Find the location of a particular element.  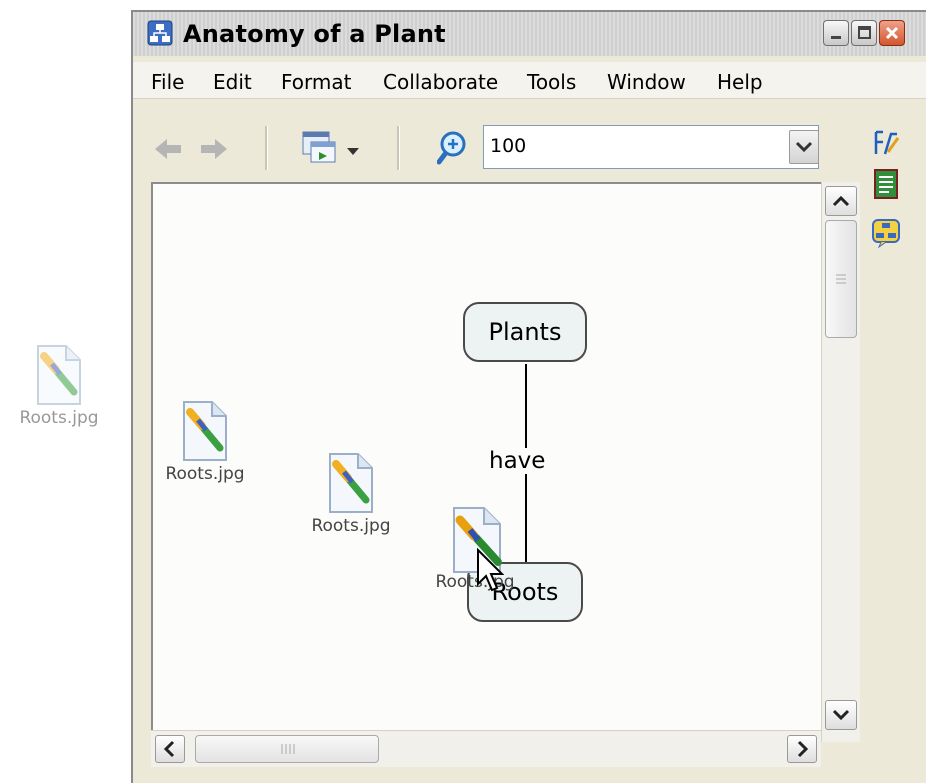

scroll-right-button is located at coordinates (802, 749).